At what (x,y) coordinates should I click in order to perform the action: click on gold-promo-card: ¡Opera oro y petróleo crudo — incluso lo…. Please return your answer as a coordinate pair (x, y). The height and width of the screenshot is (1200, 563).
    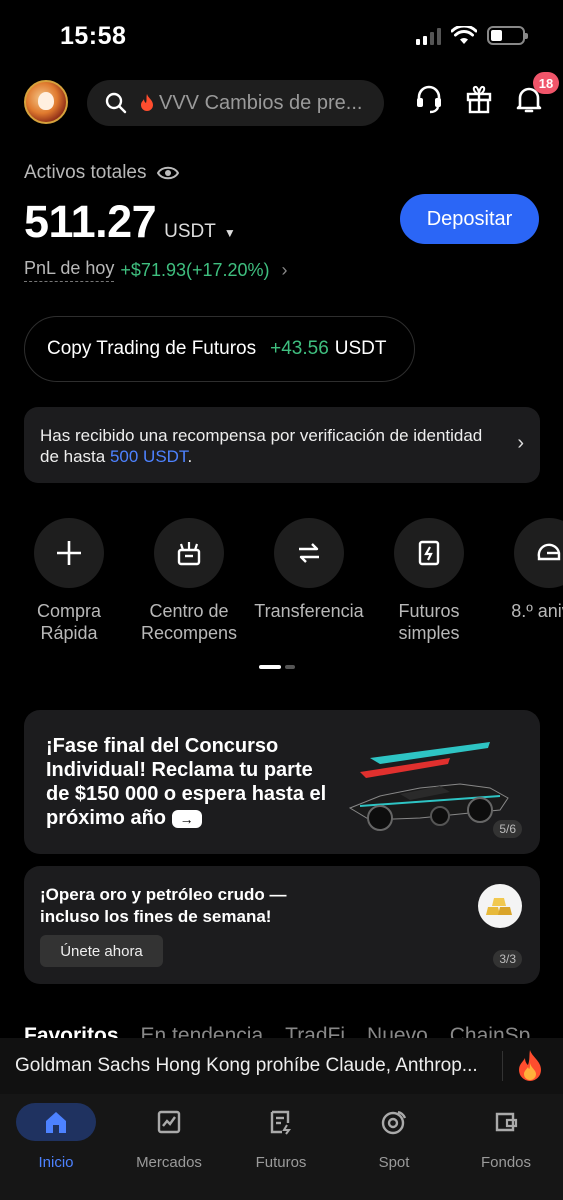
    Looking at the image, I should click on (282, 925).